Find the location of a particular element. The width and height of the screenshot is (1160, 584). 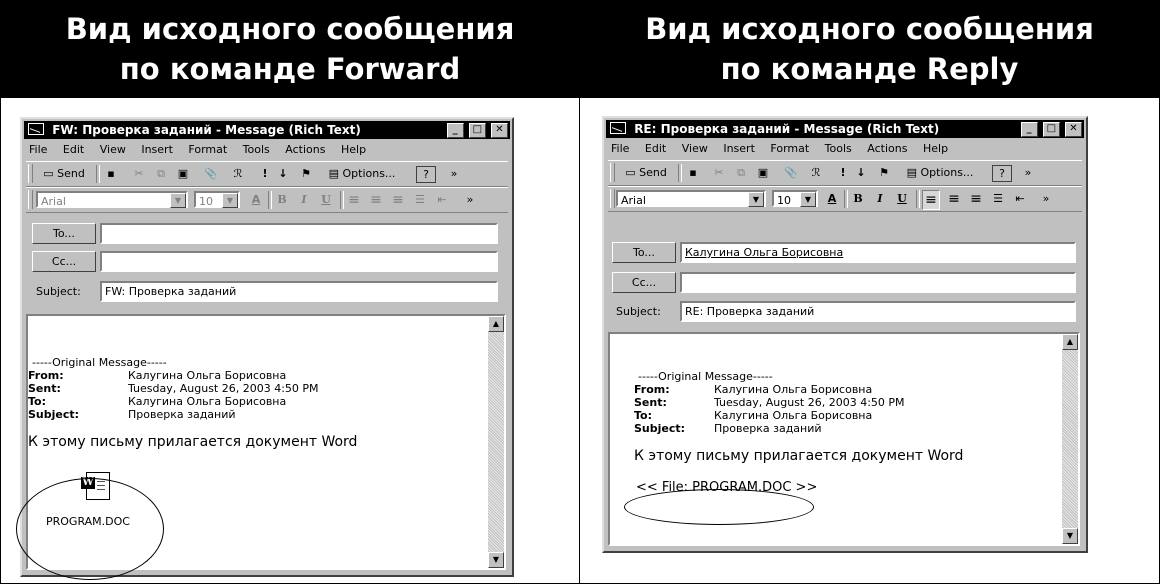

to-field is located at coordinates (299, 233).